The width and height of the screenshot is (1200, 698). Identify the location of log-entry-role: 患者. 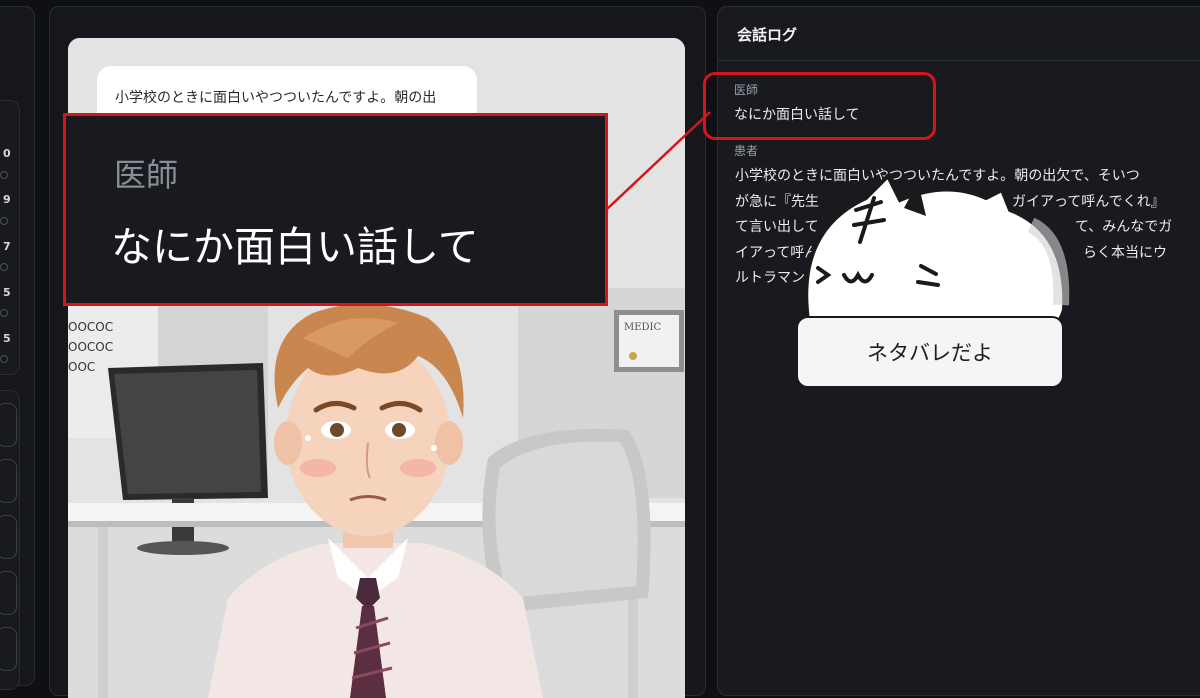
(746, 151).